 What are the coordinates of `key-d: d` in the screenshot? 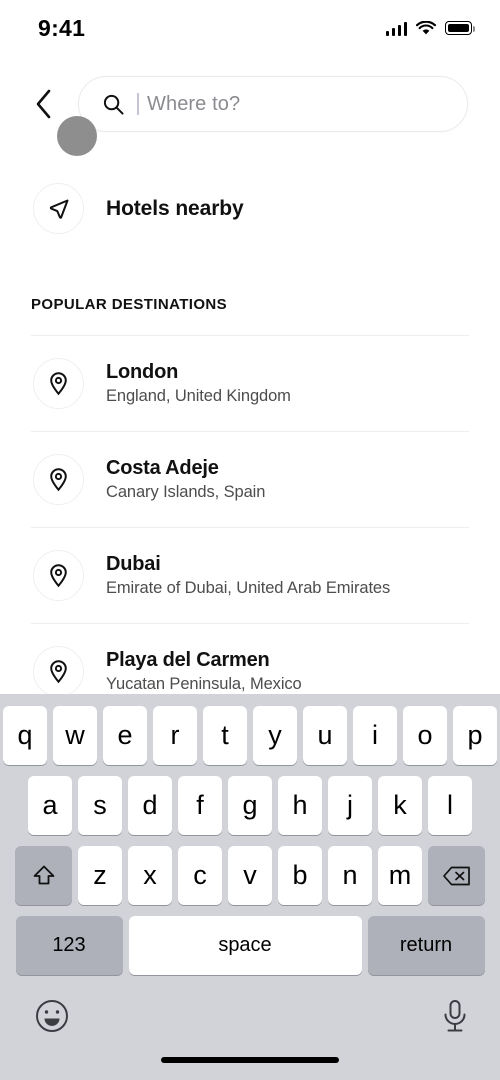 It's located at (150, 805).